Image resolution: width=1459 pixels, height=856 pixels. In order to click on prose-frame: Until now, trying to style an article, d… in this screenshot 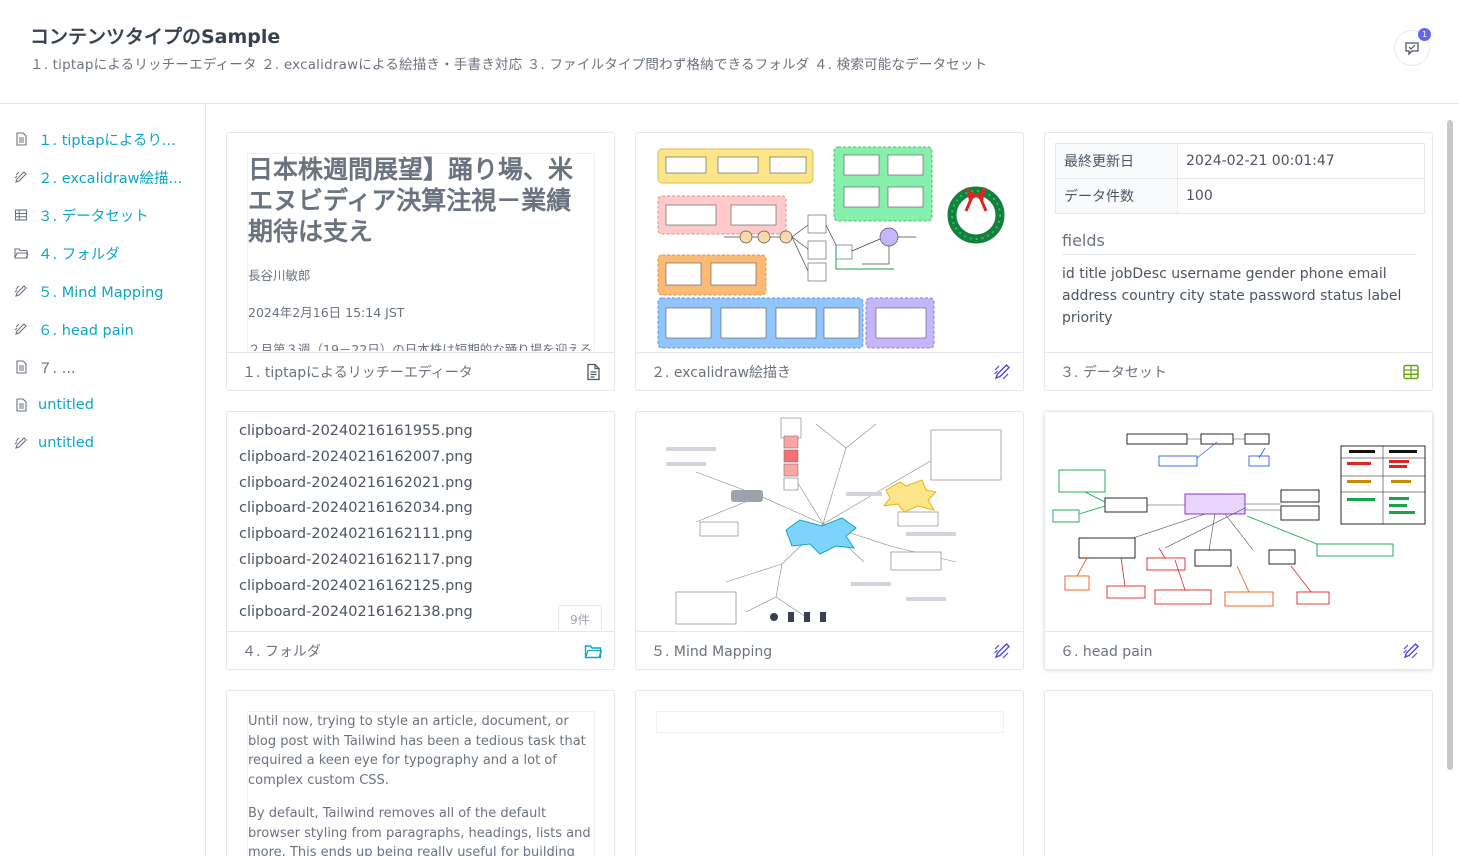, I will do `click(421, 783)`.